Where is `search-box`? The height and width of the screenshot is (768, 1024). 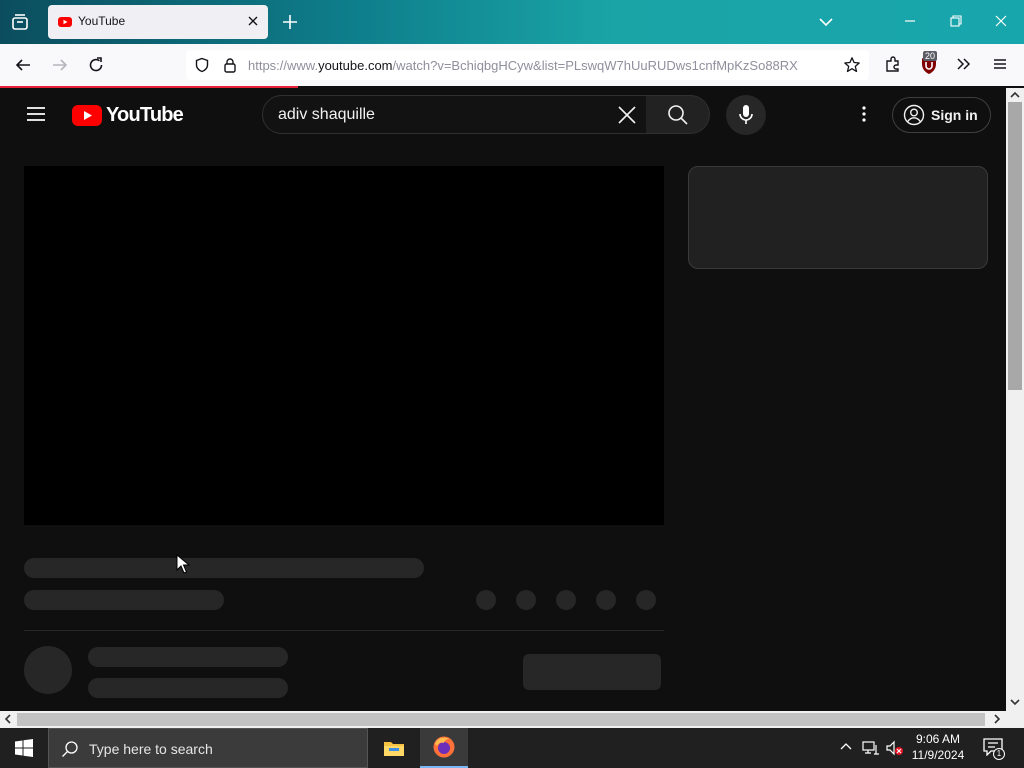
search-box is located at coordinates (454, 114).